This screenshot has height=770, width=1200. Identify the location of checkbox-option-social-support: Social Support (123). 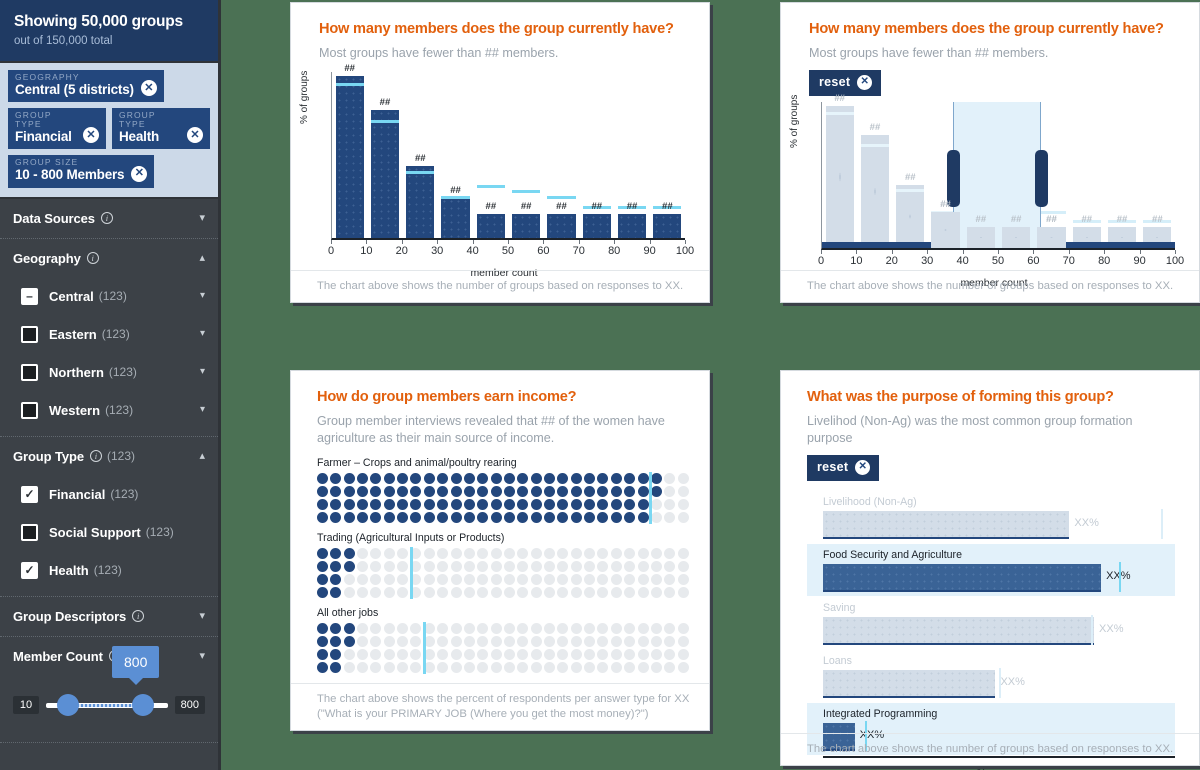
(109, 533).